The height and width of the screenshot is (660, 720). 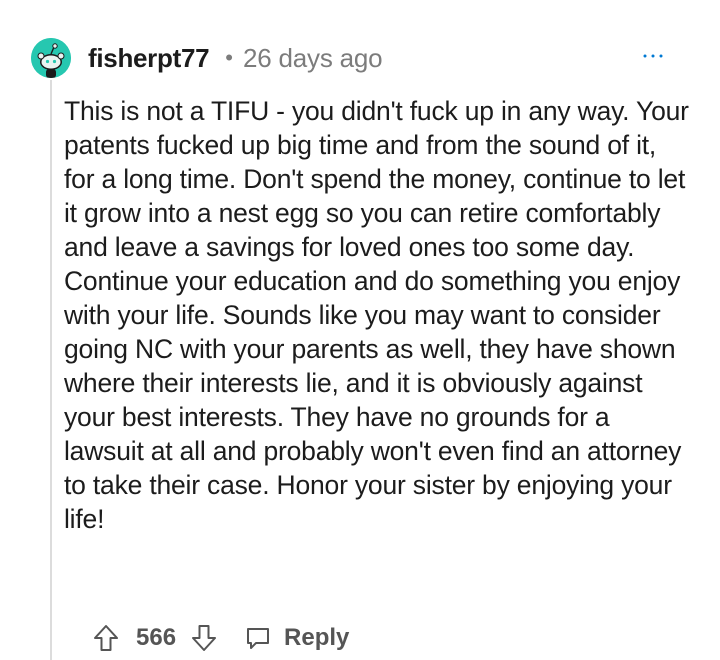 What do you see at coordinates (313, 58) in the screenshot?
I see `comment-timestamp: 26 days ago` at bounding box center [313, 58].